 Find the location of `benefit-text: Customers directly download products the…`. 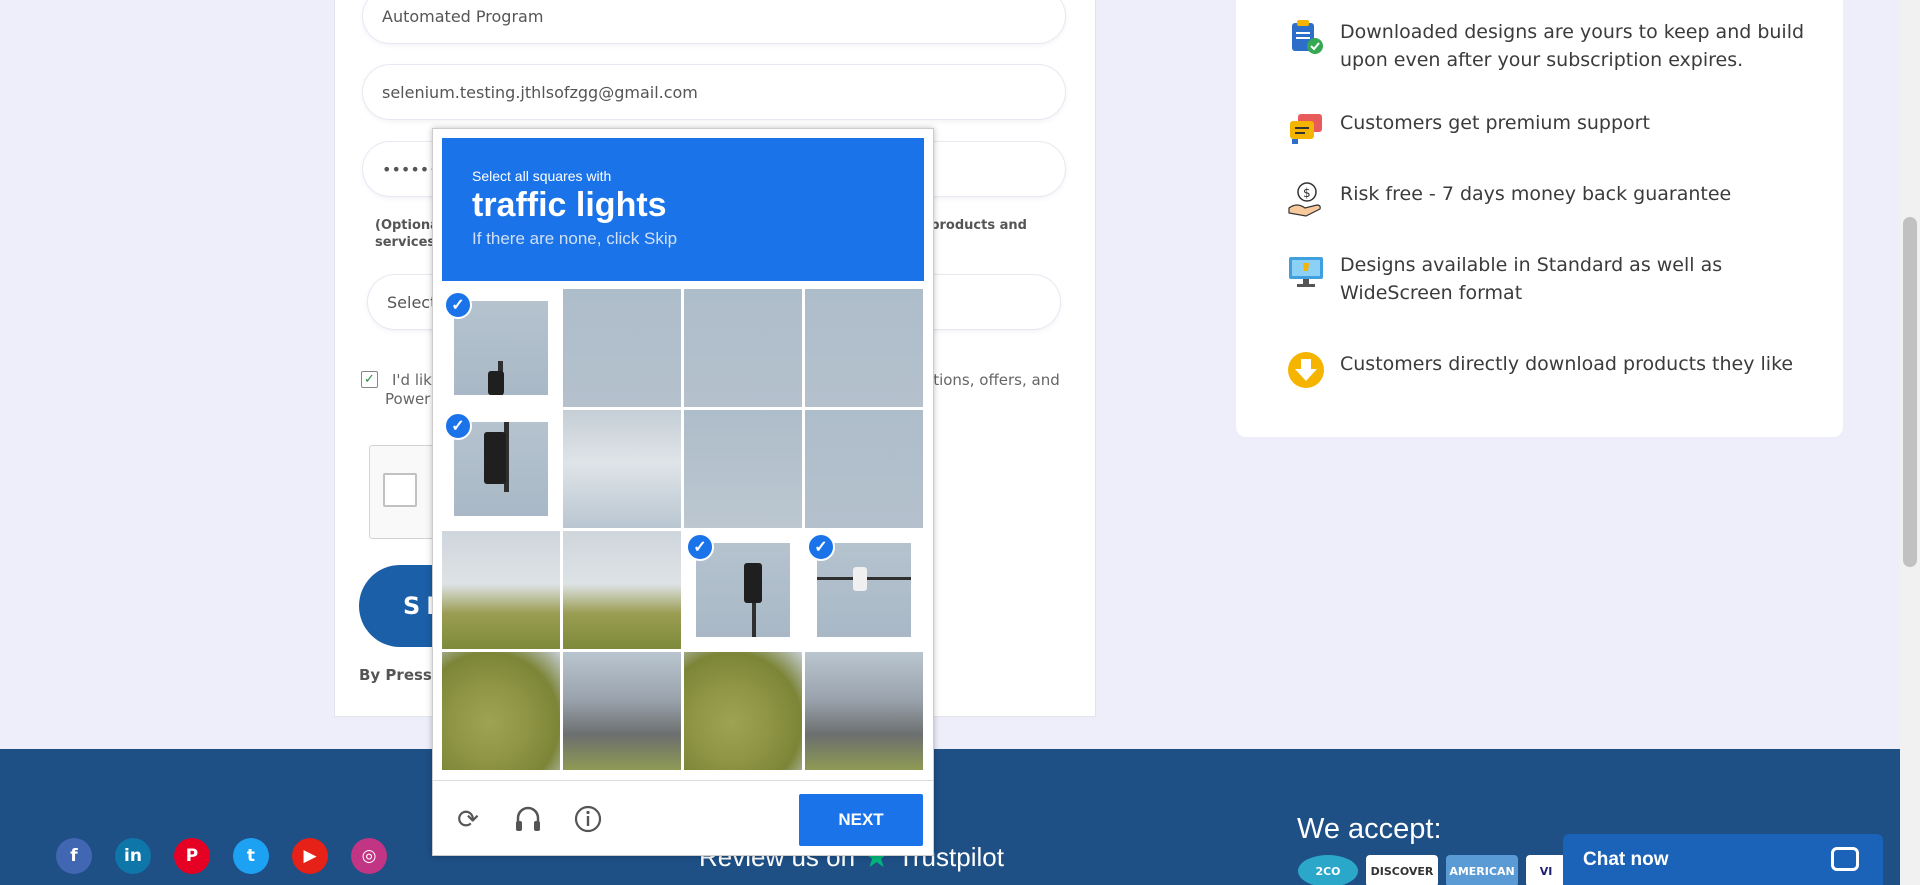

benefit-text: Customers directly download products the… is located at coordinates (1567, 364).